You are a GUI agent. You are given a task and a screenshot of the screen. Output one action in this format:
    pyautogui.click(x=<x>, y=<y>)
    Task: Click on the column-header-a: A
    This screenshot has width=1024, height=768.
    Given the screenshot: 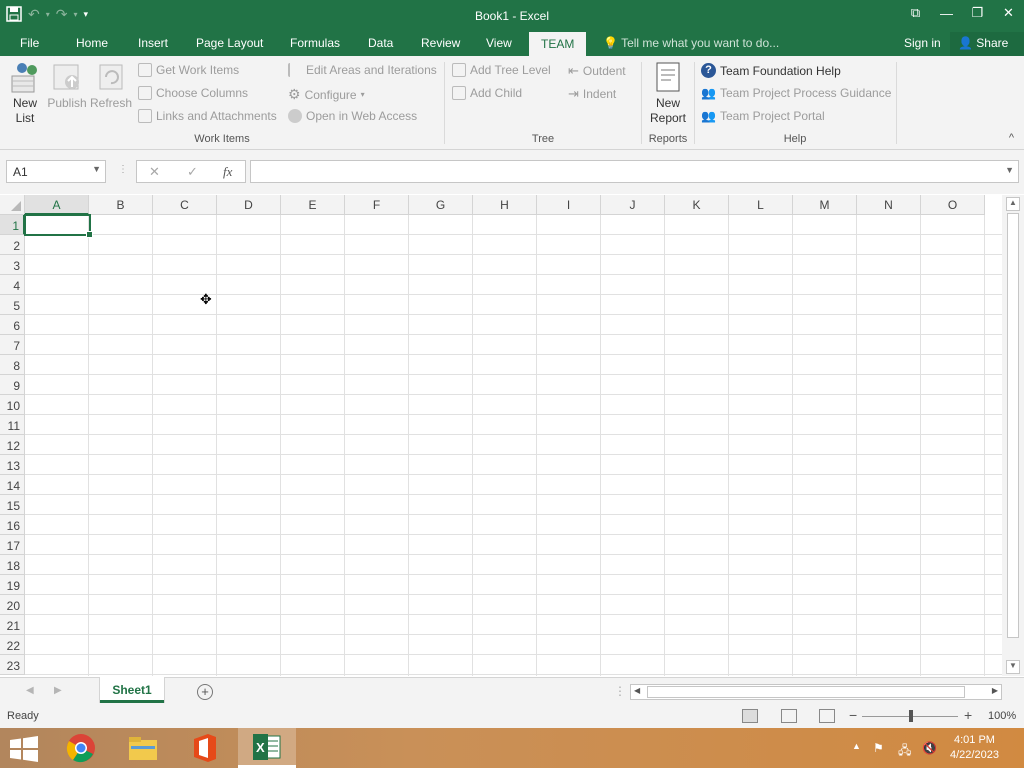 What is the action you would take?
    pyautogui.click(x=57, y=205)
    